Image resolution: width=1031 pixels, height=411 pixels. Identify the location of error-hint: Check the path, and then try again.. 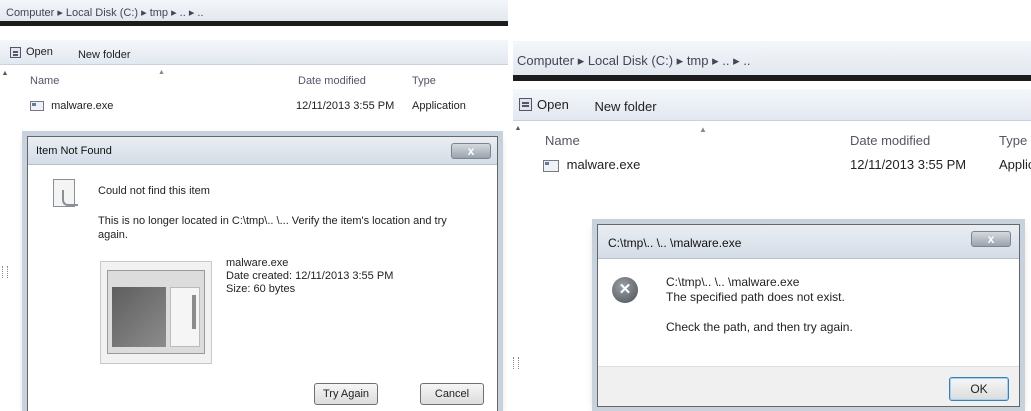
(759, 327).